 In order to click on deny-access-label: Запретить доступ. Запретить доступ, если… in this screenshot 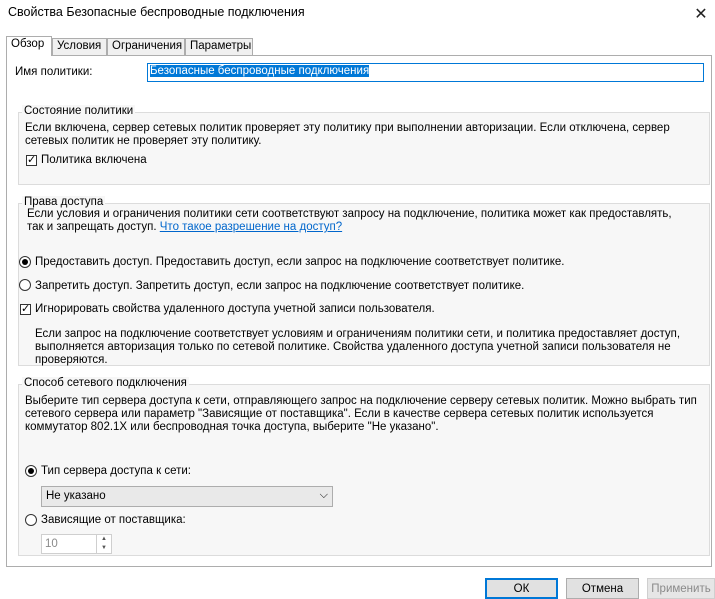, I will do `click(280, 286)`.